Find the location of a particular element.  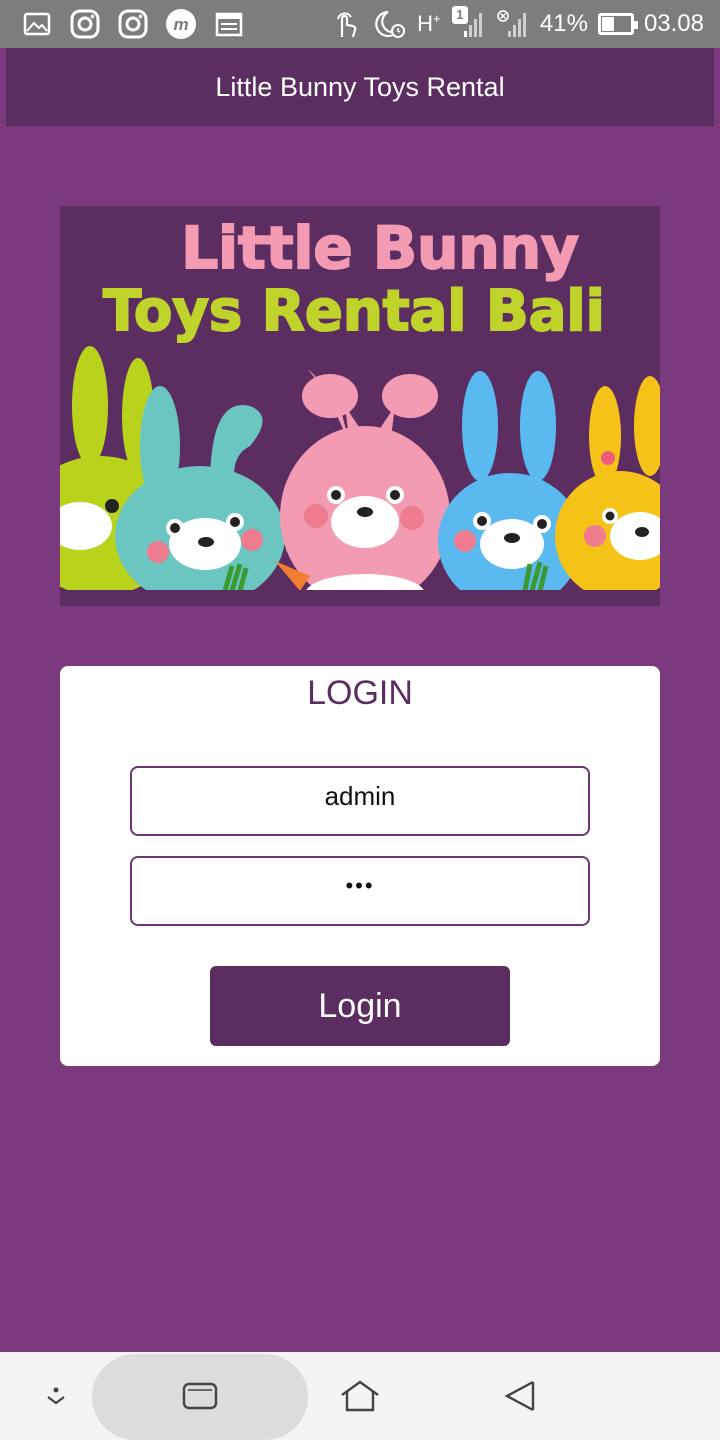

banner-line2: Toys Rental Bali is located at coordinates (354, 311).